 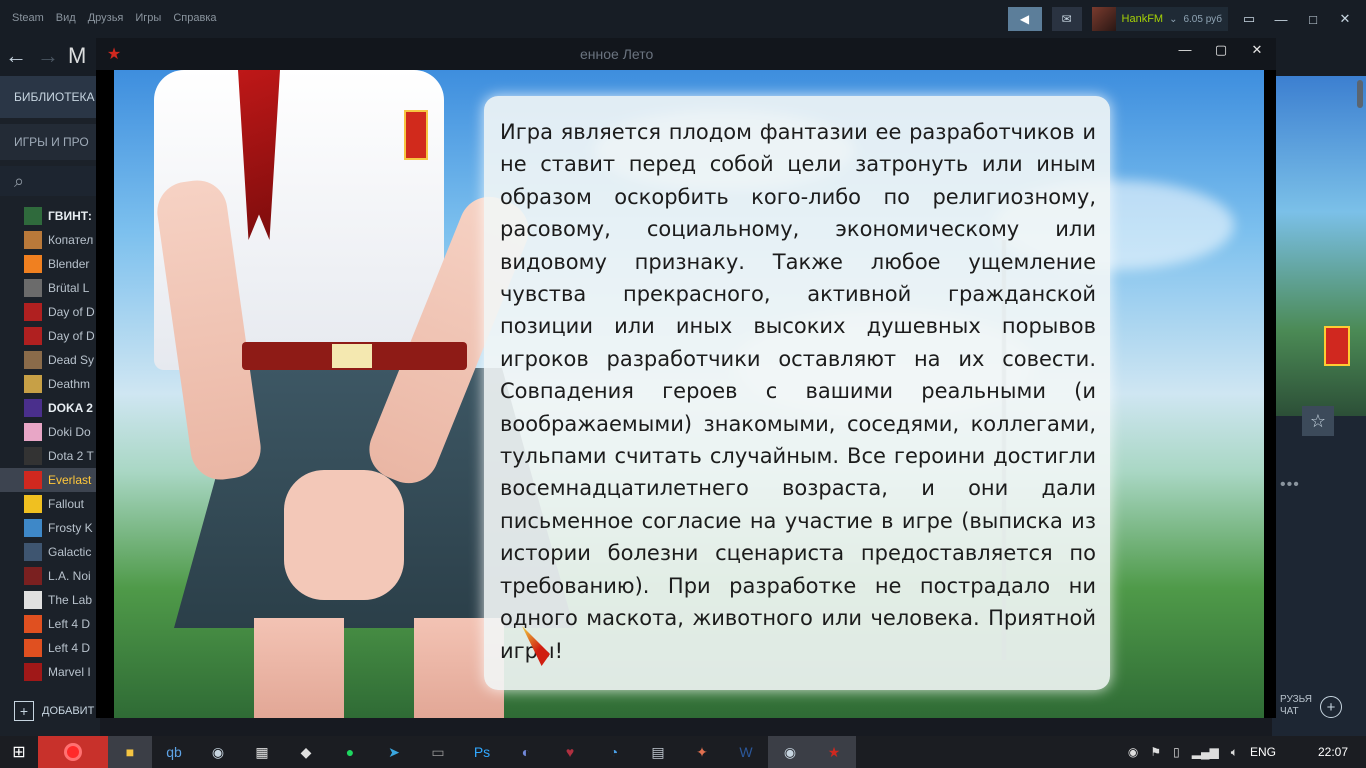 What do you see at coordinates (1133, 752) in the screenshot?
I see `steam-tray-icon: ◉` at bounding box center [1133, 752].